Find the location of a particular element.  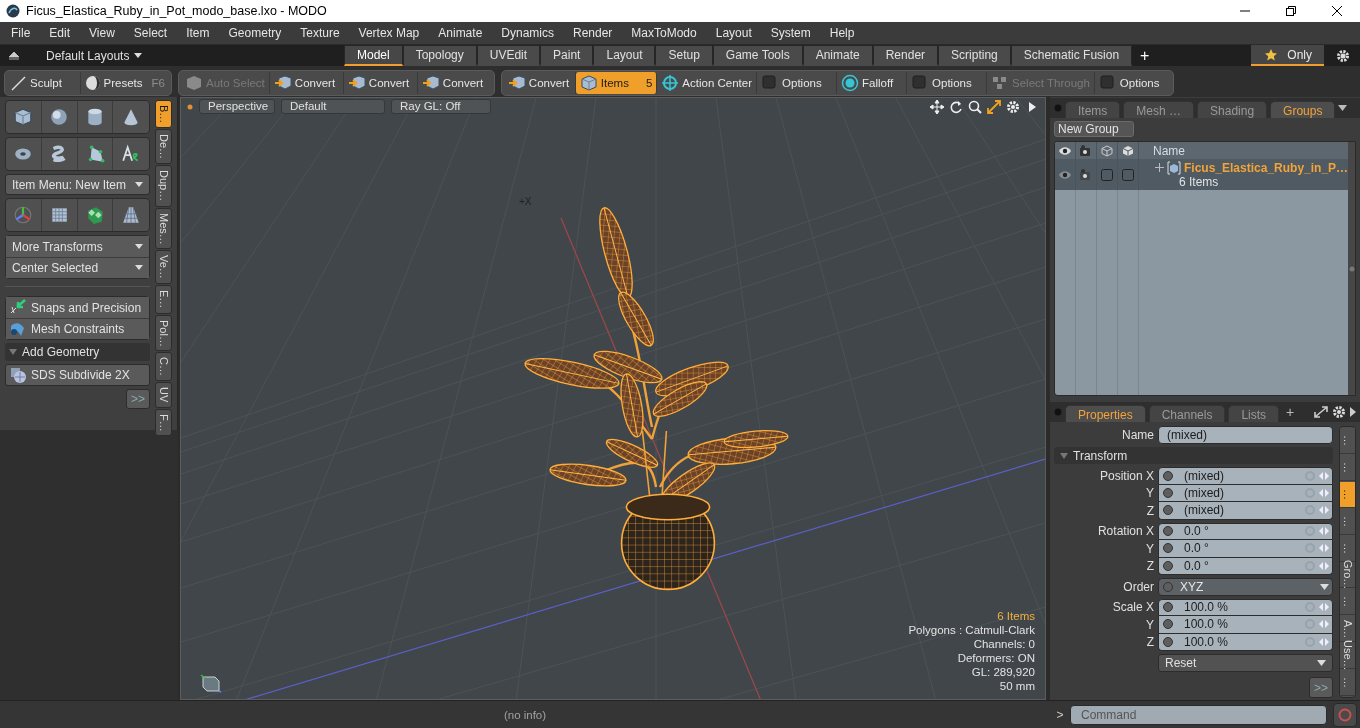

tool-button: Action Center is located at coordinates (707, 82).